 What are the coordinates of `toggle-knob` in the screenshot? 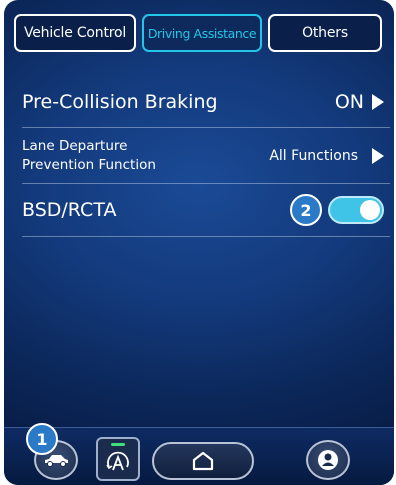 It's located at (370, 210).